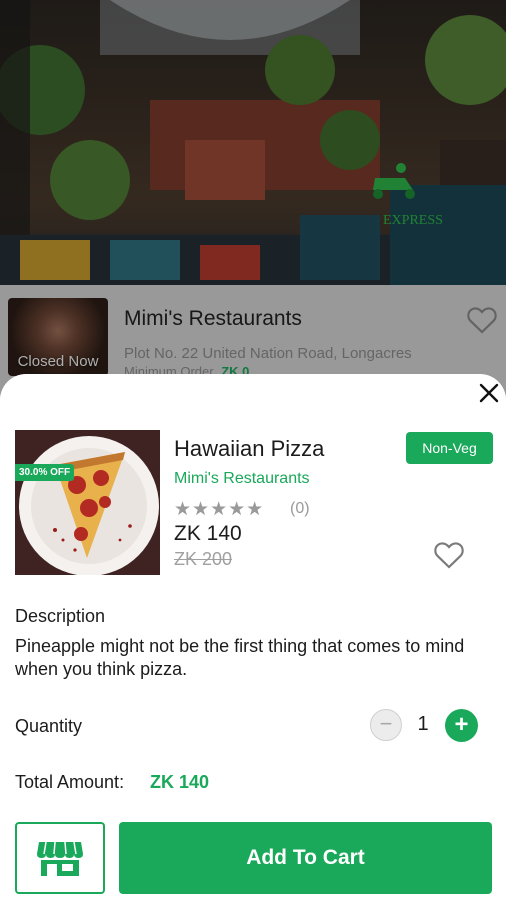 Image resolution: width=506 pixels, height=900 pixels. Describe the element at coordinates (203, 559) in the screenshot. I see `original-price: ZK 200` at that location.